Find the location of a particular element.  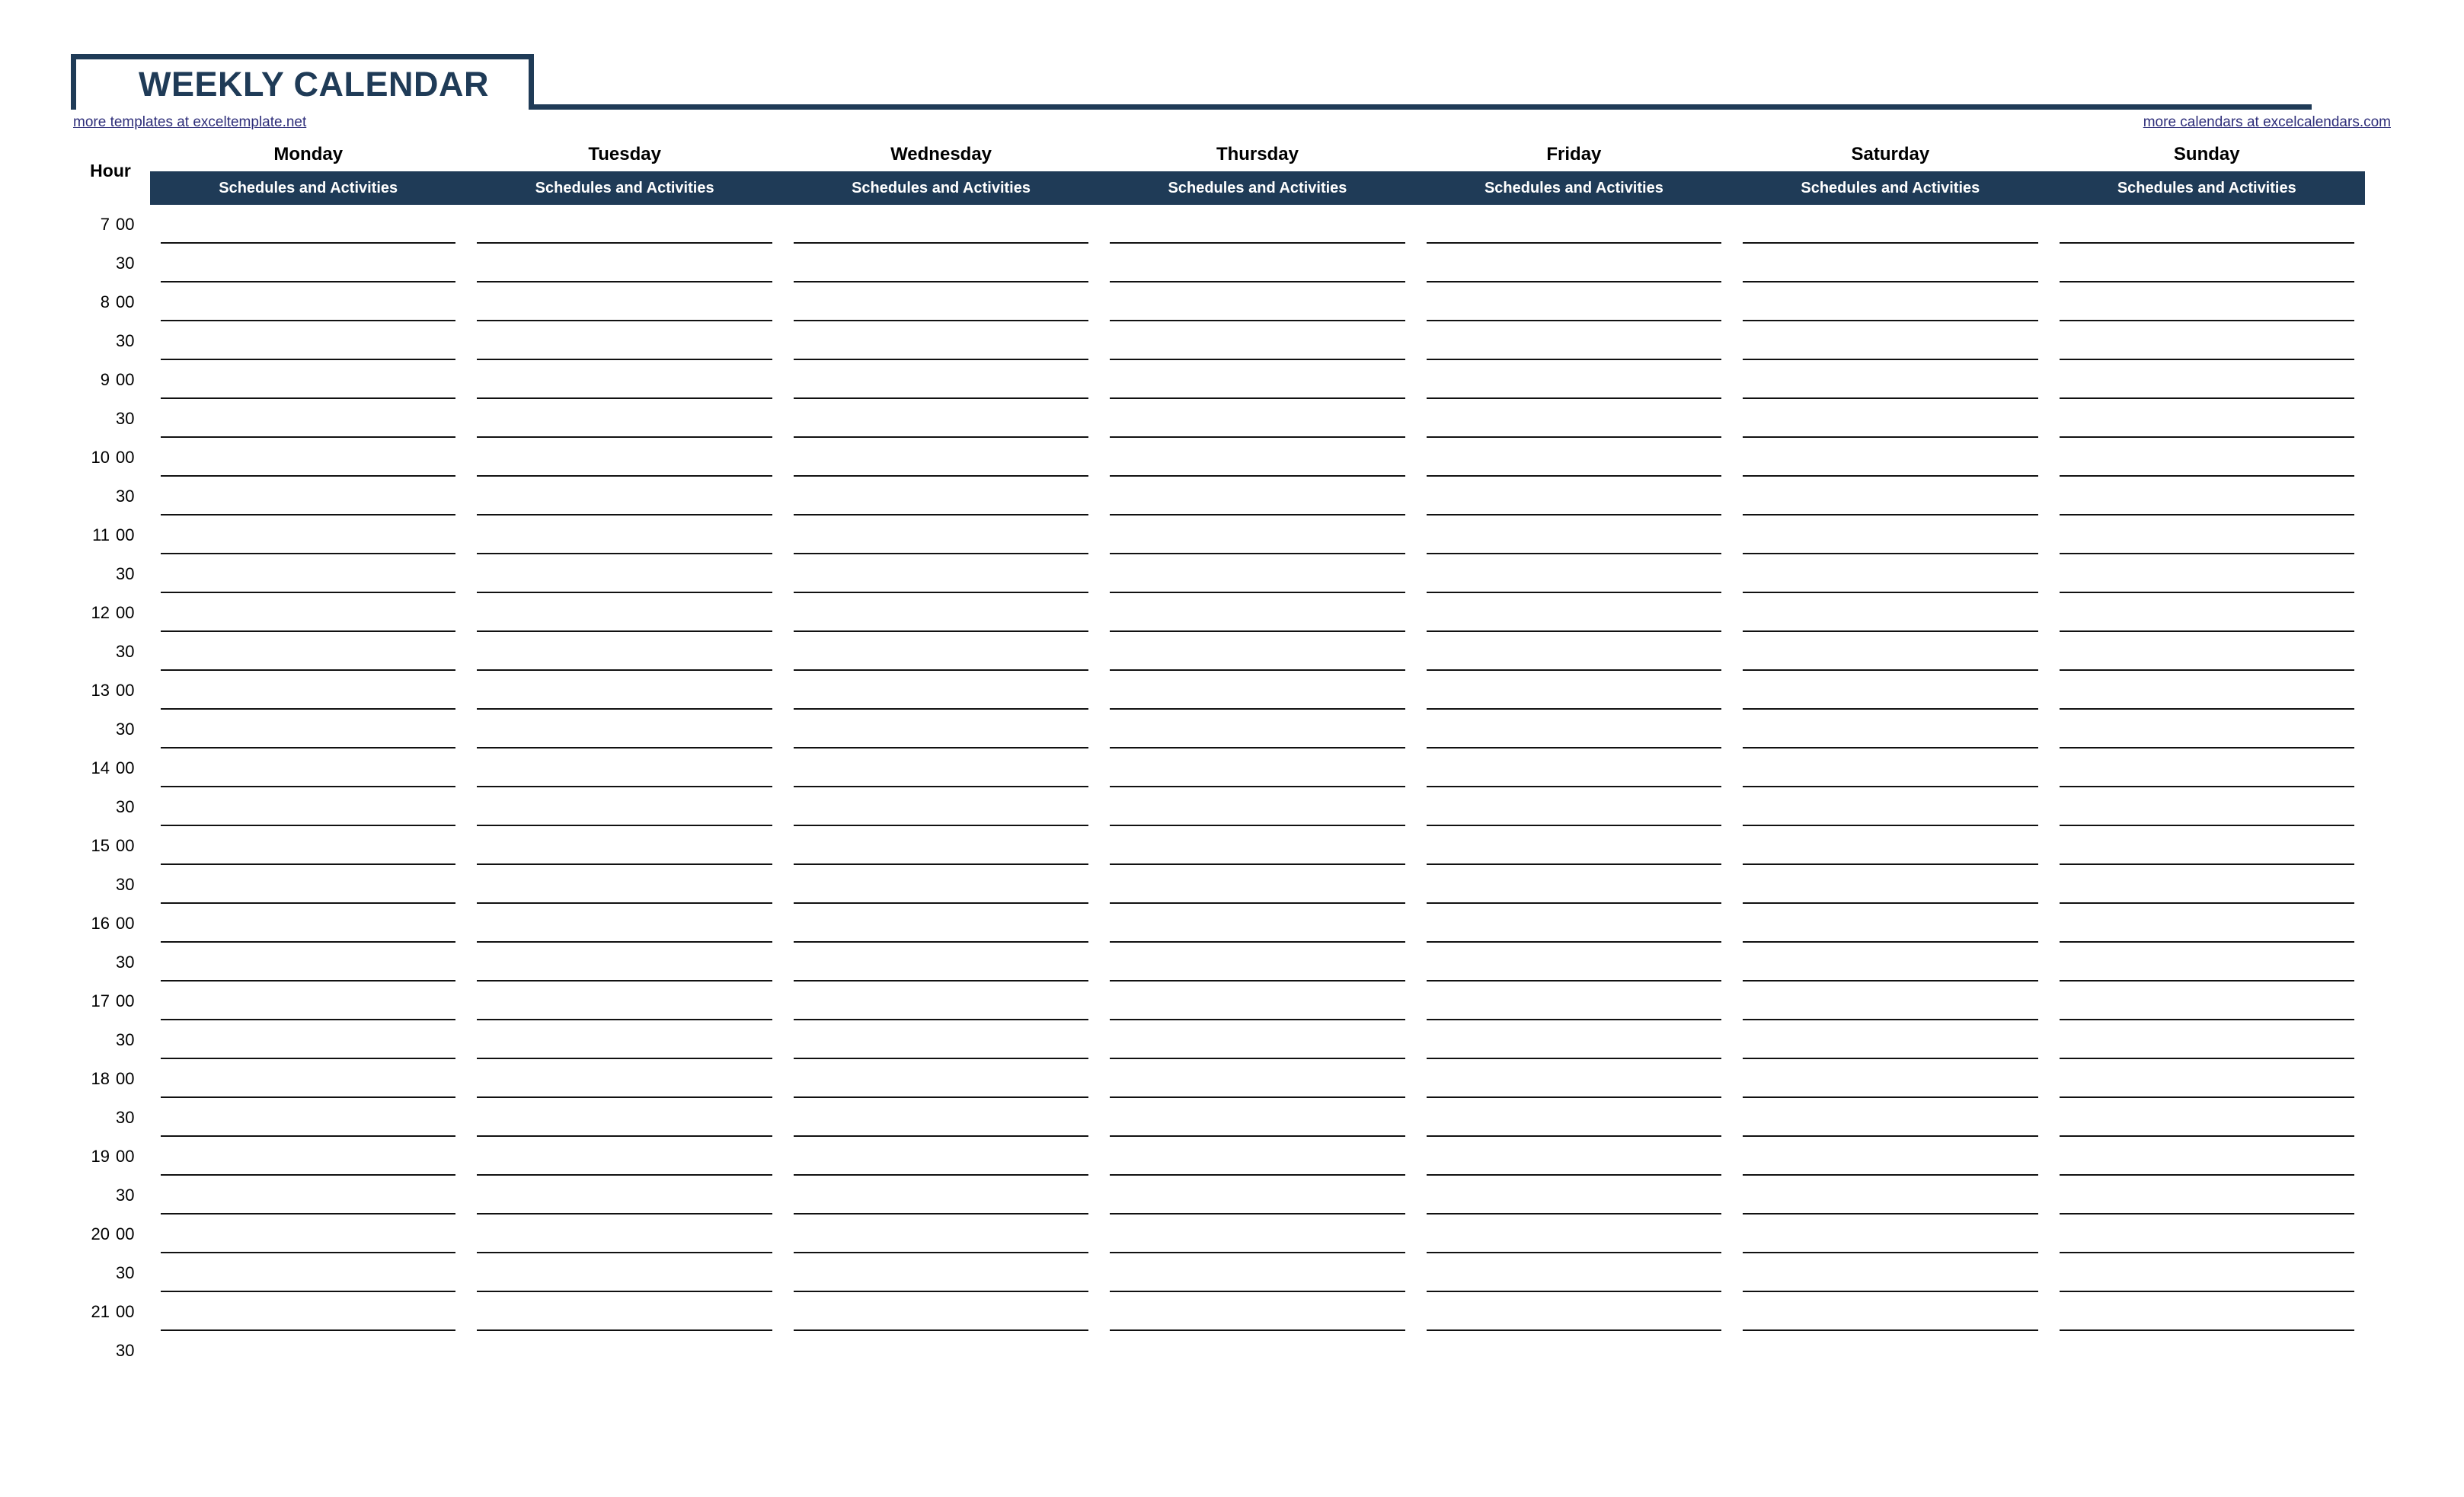

excelcalendars-link: more calendars at excelcalendars.com is located at coordinates (2267, 122).